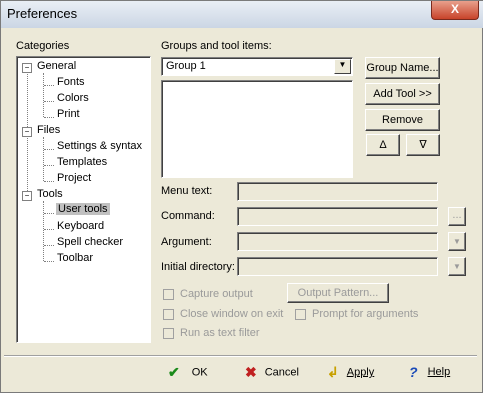 Image resolution: width=483 pixels, height=393 pixels. I want to click on tree-item-toolbar: Toolbar, so click(75, 258).